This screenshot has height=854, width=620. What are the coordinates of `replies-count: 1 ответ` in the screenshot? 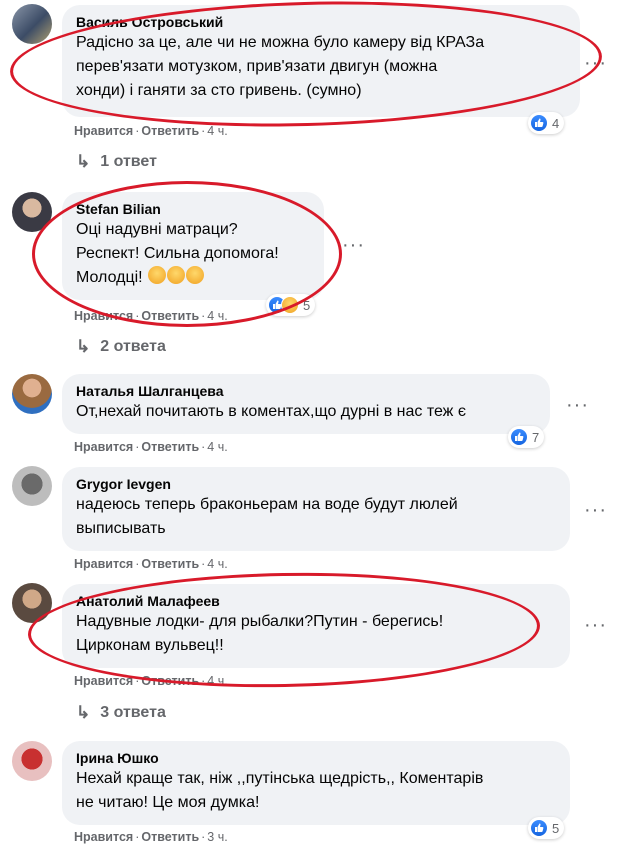 It's located at (128, 161).